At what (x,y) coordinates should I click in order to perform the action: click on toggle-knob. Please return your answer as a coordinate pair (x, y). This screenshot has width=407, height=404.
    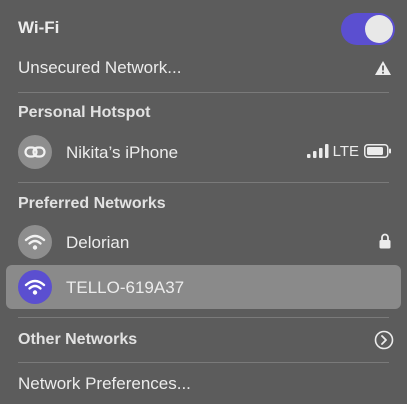
    Looking at the image, I should click on (379, 29).